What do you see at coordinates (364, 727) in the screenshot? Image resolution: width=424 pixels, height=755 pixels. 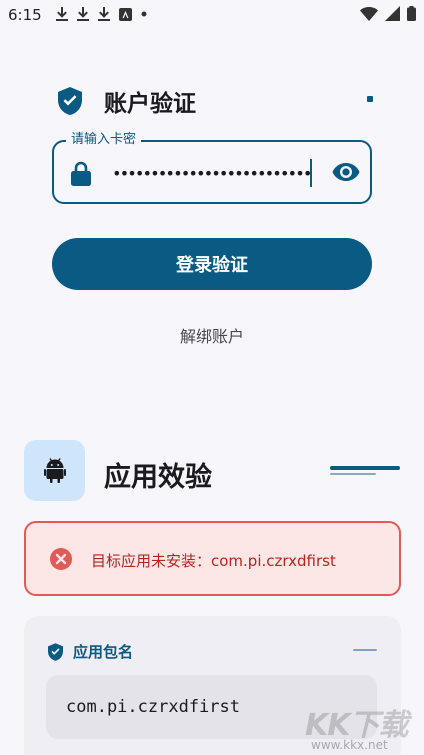 I see `watermark-logo: KK下载 www.kkx.net` at bounding box center [364, 727].